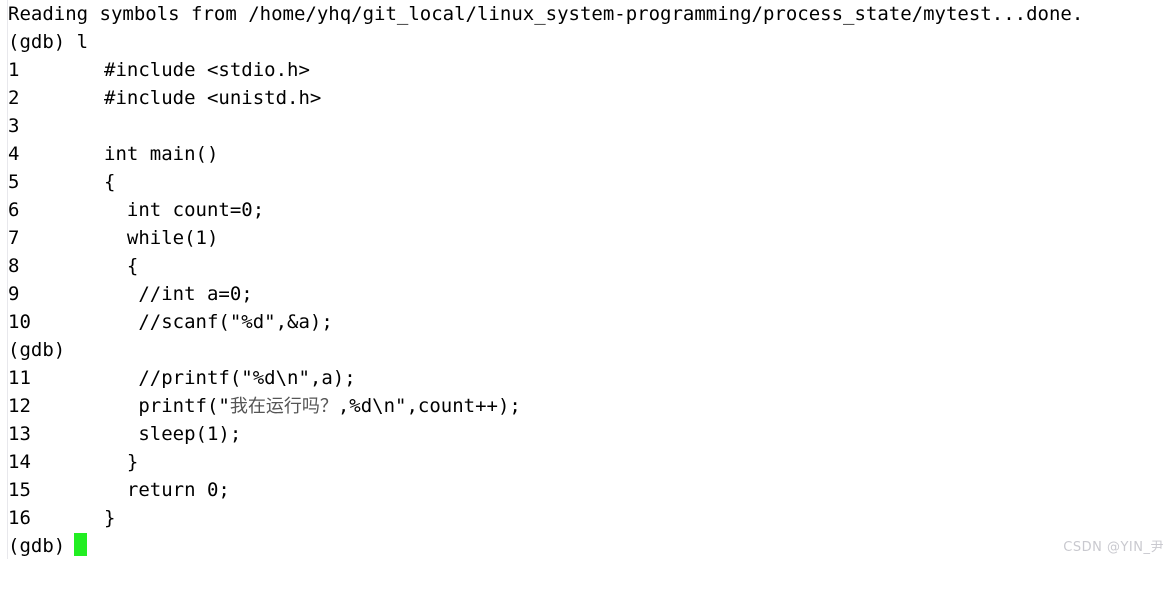 This screenshot has height=616, width=1172. Describe the element at coordinates (1113, 547) in the screenshot. I see `csdn-watermark: CSDN @YIN_尹` at that location.